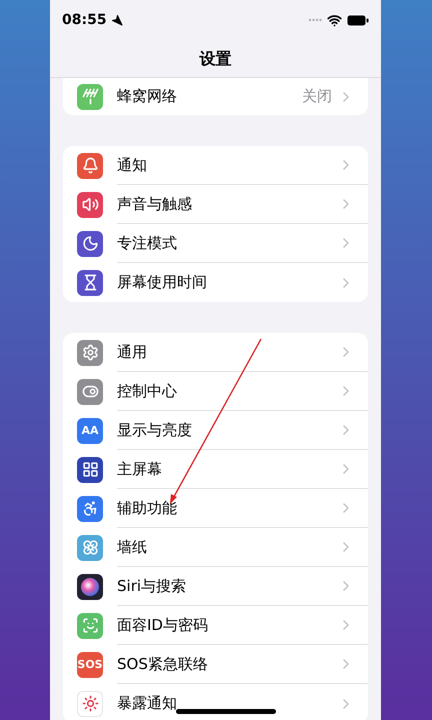 The height and width of the screenshot is (720, 432). I want to click on settings-row: 蜂窝网络 关闭, so click(215, 96).